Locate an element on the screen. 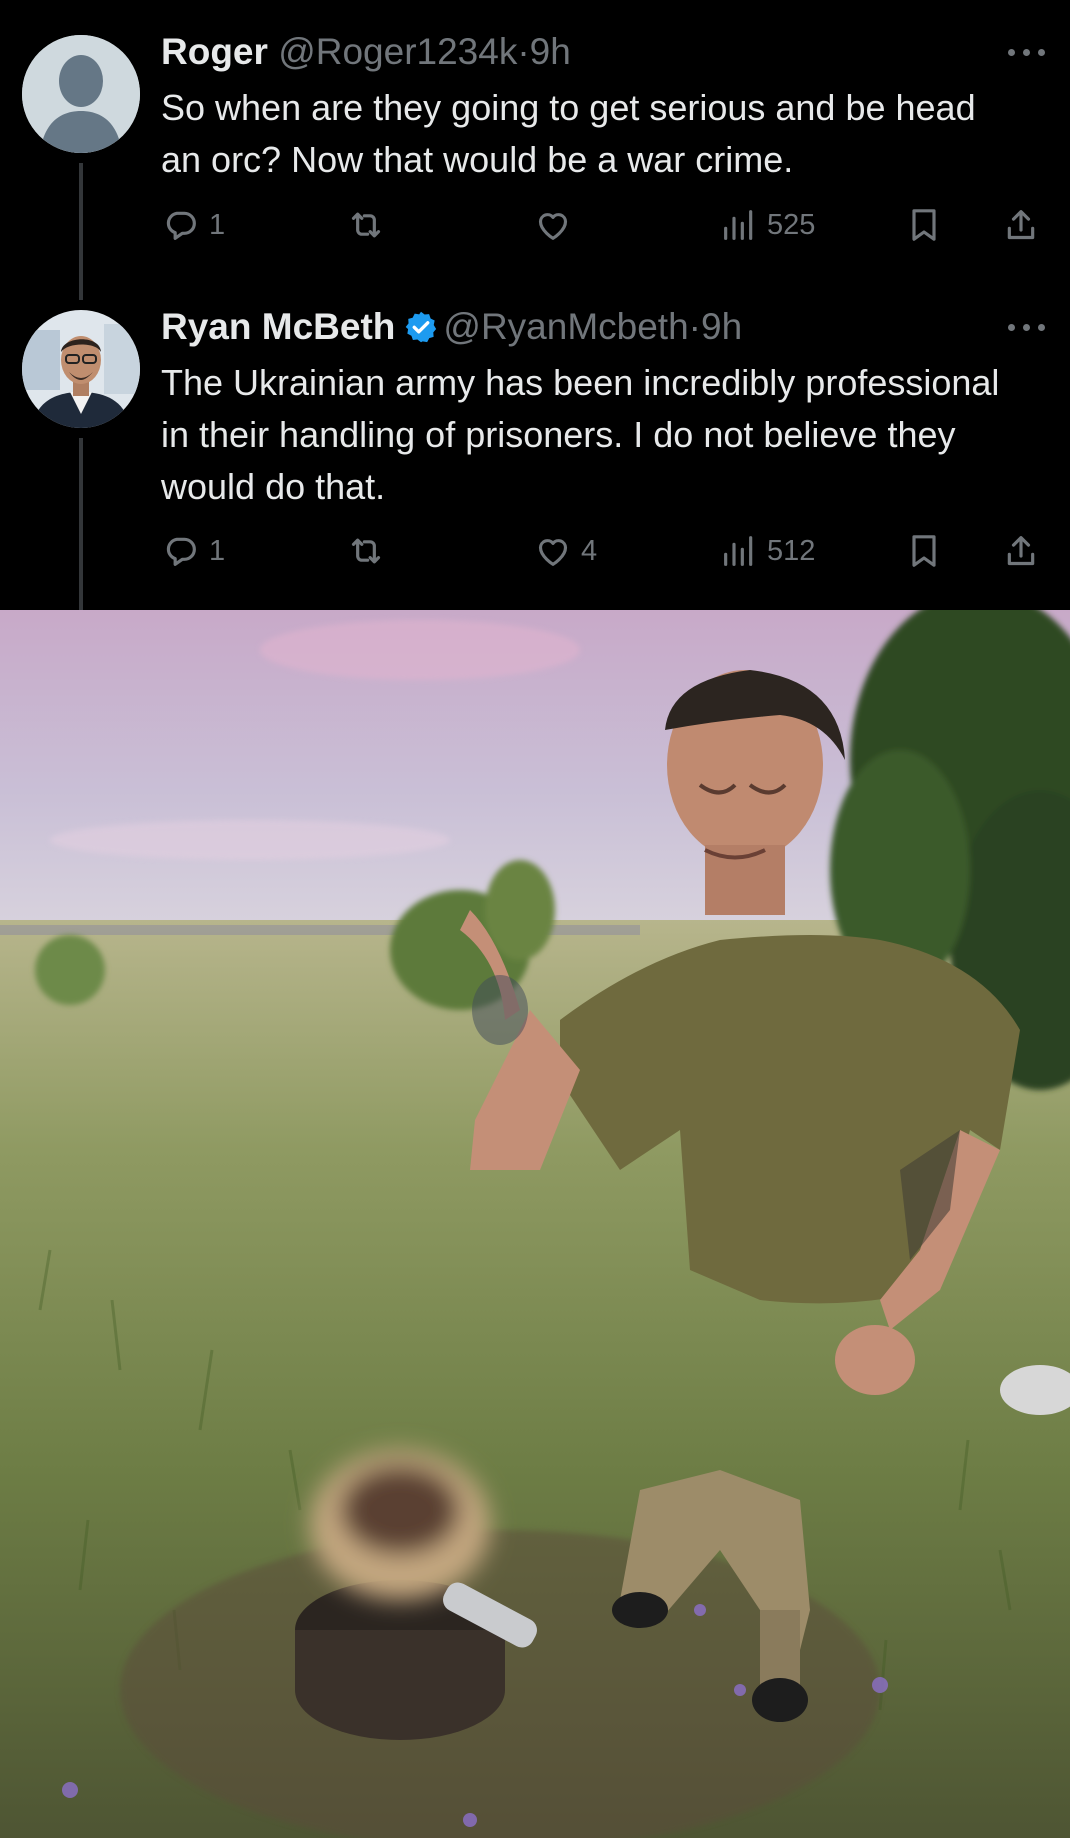 This screenshot has height=1838, width=1070. user-handle: @Roger1234k is located at coordinates (397, 51).